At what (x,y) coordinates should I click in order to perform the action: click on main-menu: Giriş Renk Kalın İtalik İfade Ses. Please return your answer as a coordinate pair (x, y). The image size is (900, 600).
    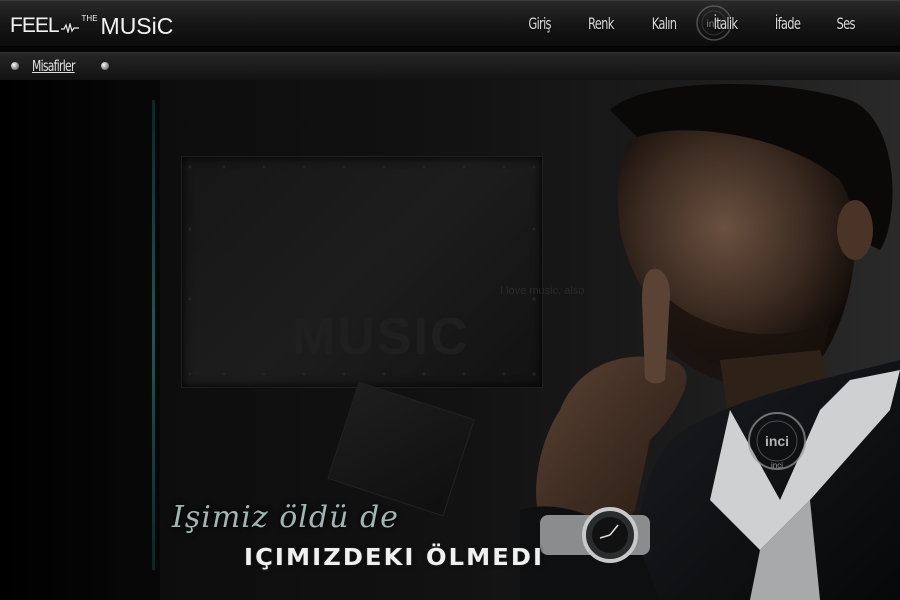
    Looking at the image, I should click on (691, 23).